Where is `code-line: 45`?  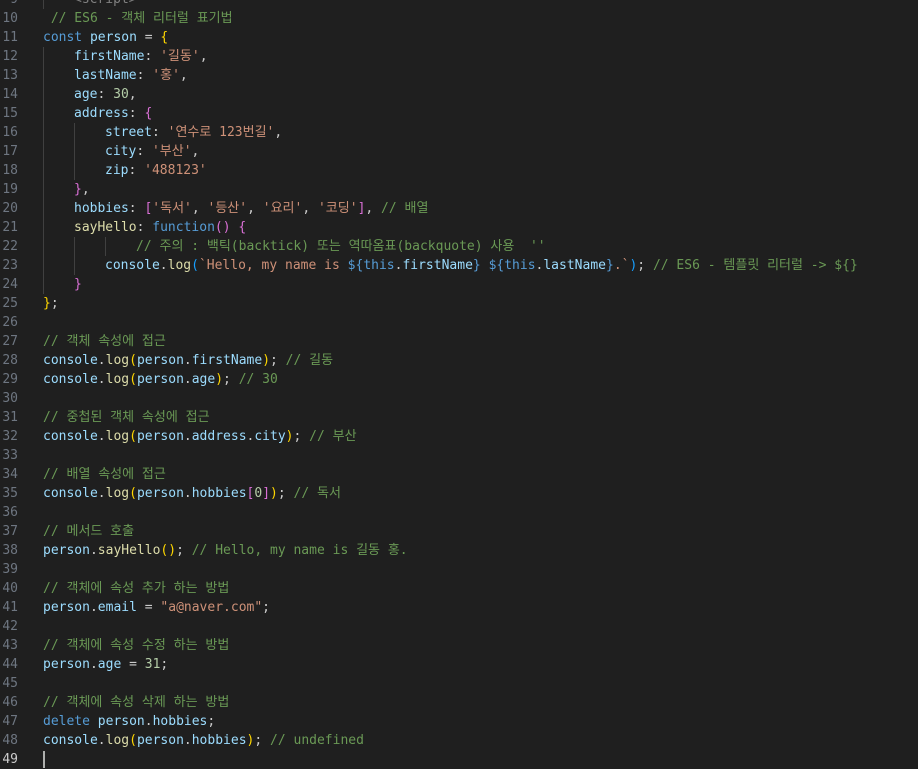 code-line: 45 is located at coordinates (459, 683).